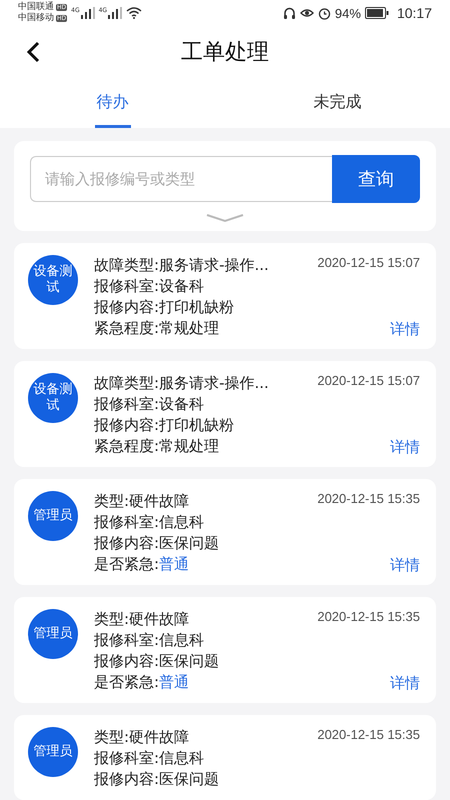 Image resolution: width=450 pixels, height=800 pixels. I want to click on carrier-name: 中国移动, so click(36, 18).